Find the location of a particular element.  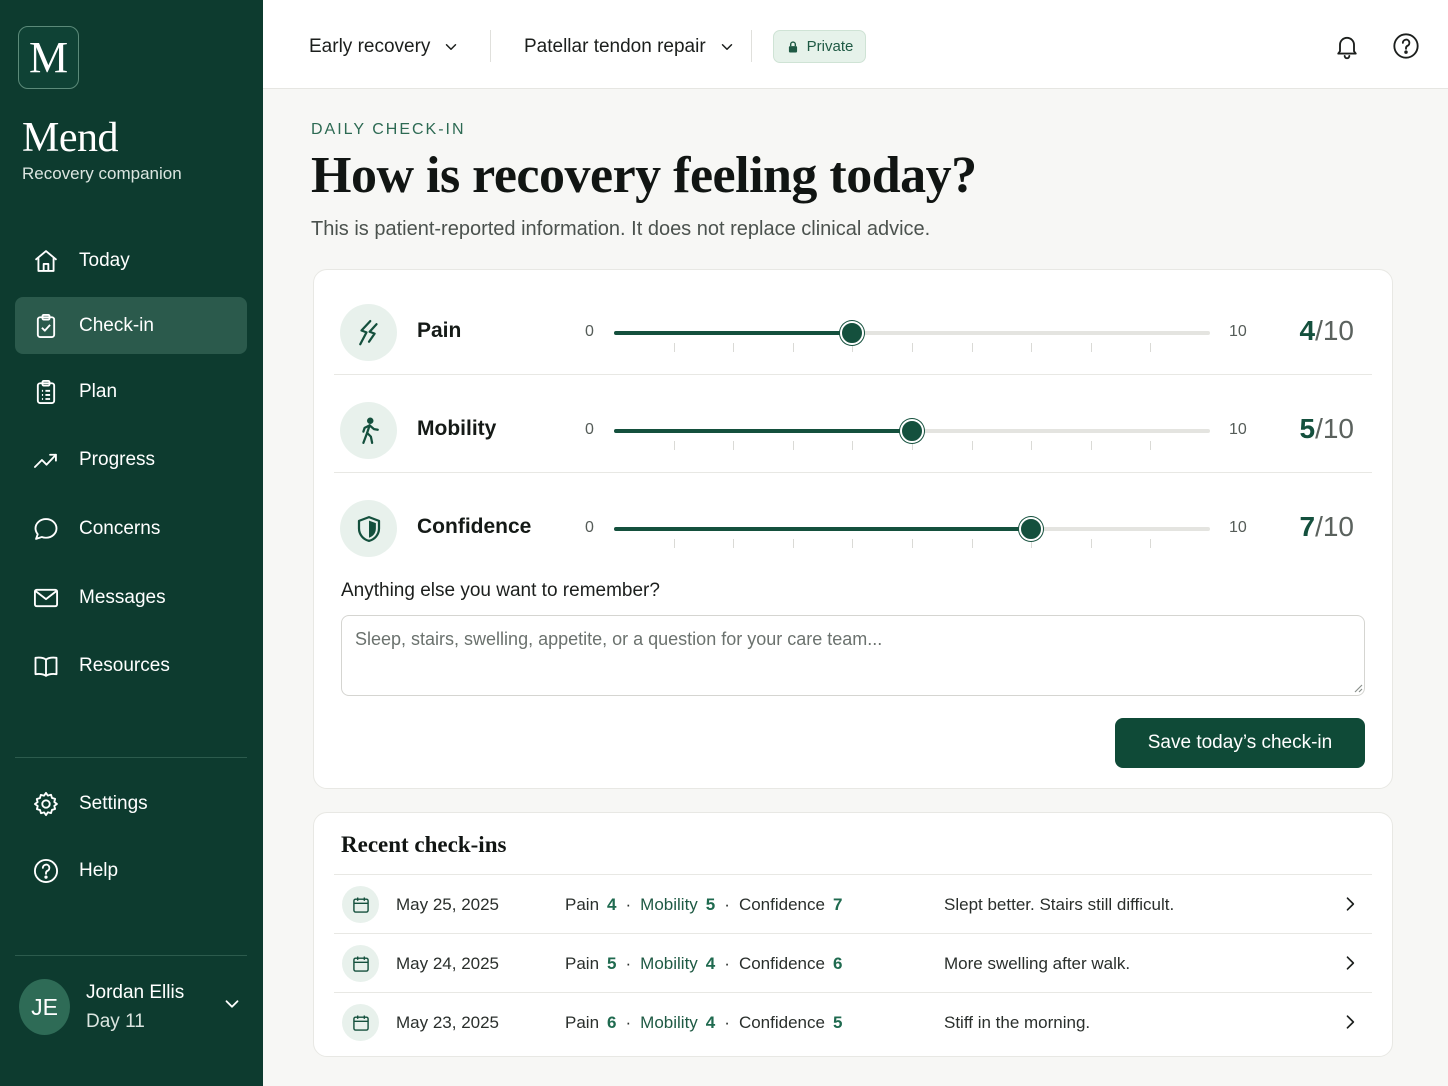

pain-score: 4 is located at coordinates (612, 904).